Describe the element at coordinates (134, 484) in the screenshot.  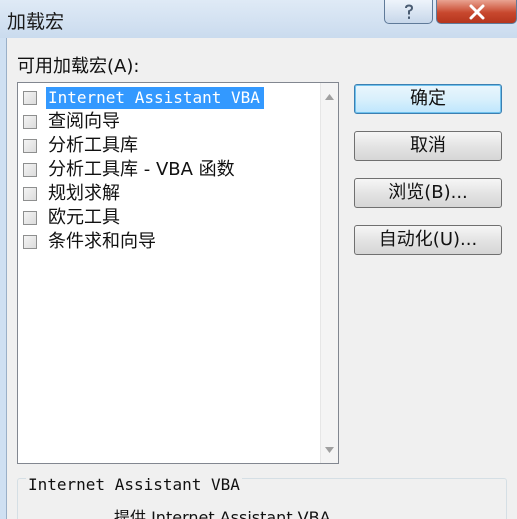
I see `description-group-label: Internet Assistant VBA` at that location.